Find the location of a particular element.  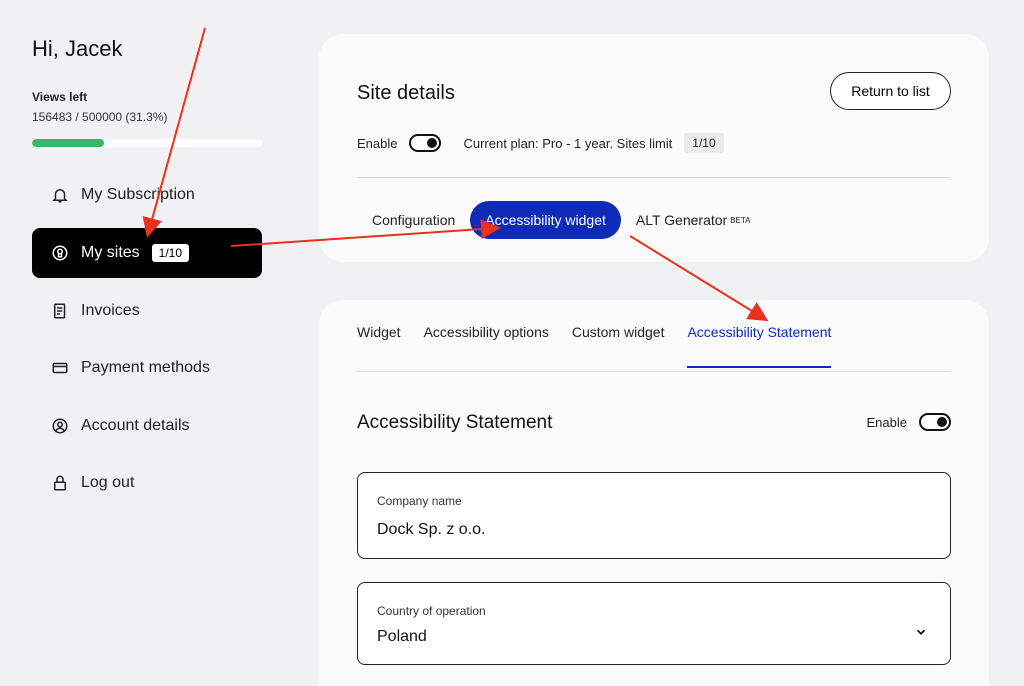

tab-configuration: Configuration is located at coordinates (413, 220).